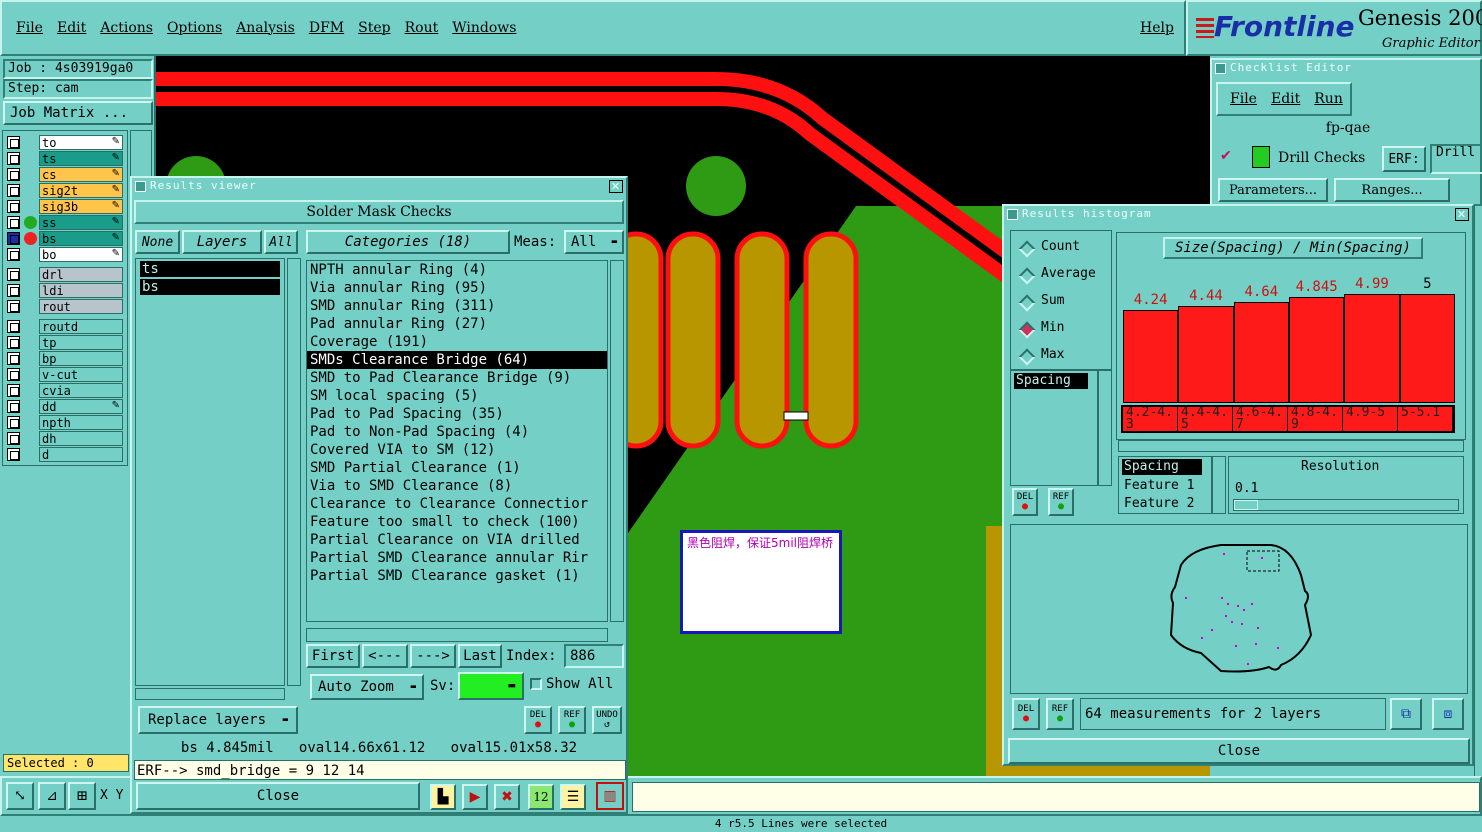 This screenshot has width=1482, height=832. What do you see at coordinates (1239, 751) in the screenshot?
I see `histogram-close-button: Close` at bounding box center [1239, 751].